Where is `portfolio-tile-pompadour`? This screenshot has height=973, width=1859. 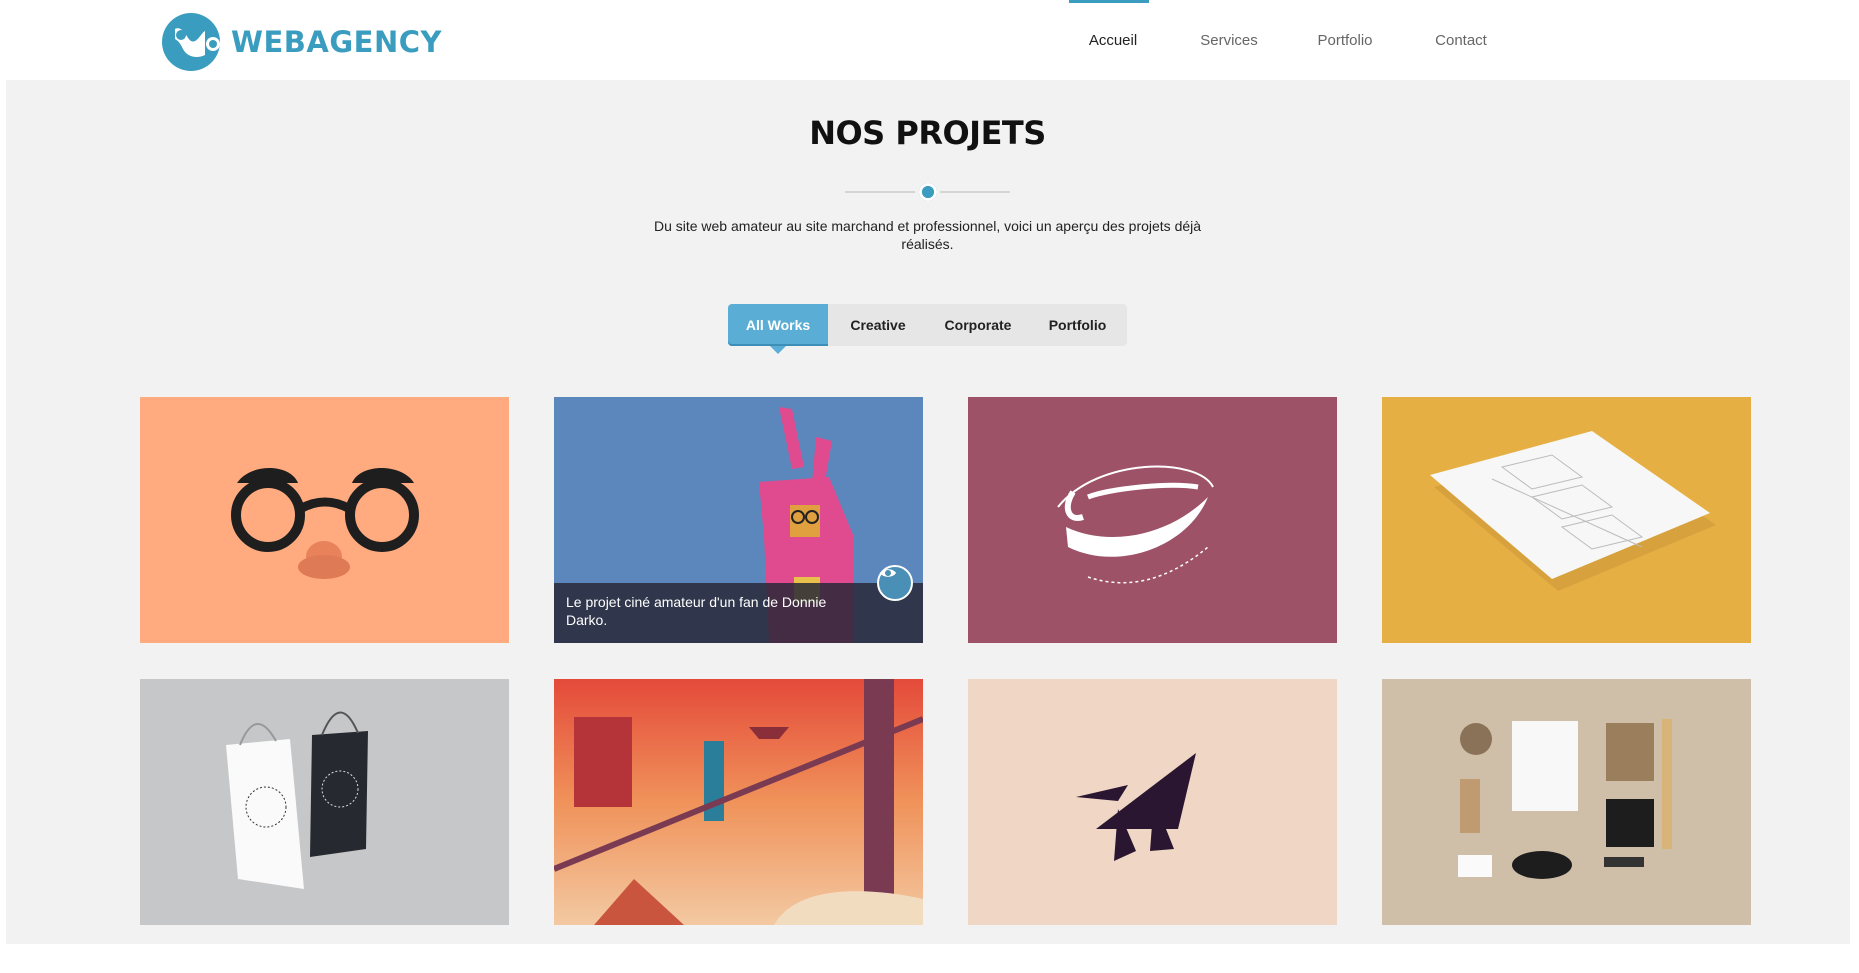 portfolio-tile-pompadour is located at coordinates (1152, 520).